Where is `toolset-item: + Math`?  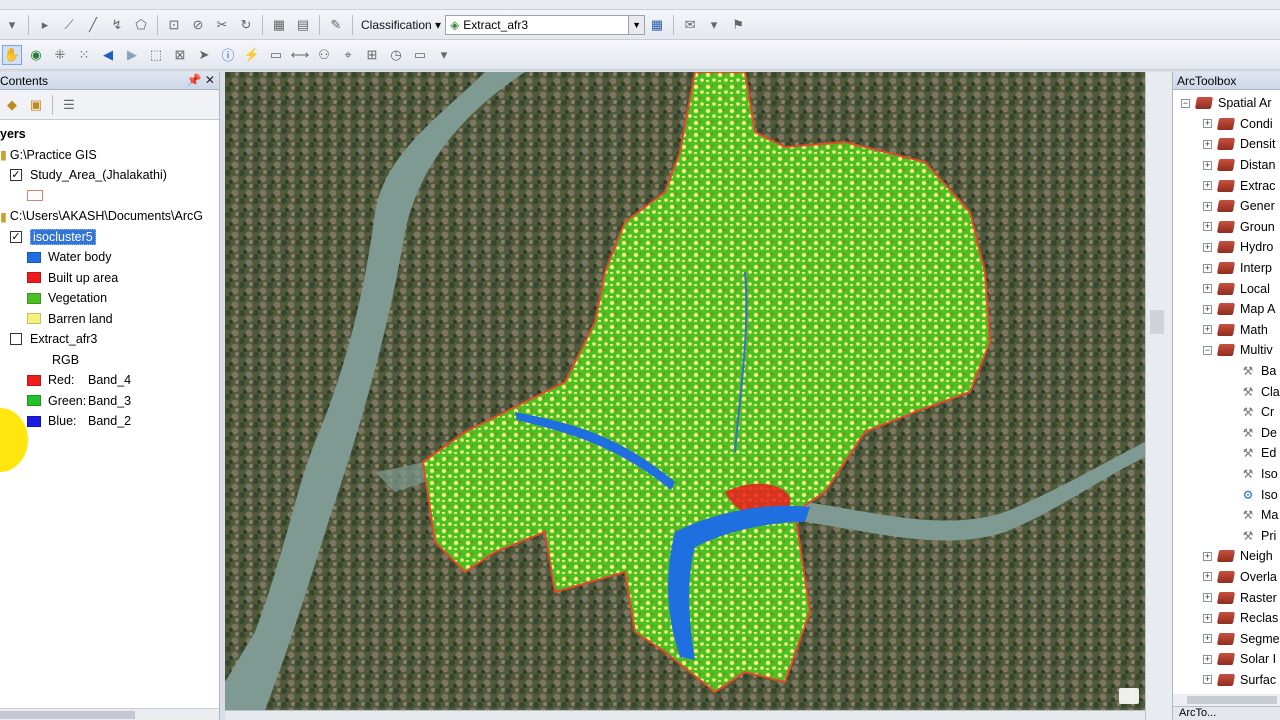
toolset-item: + Math is located at coordinates (1226, 330).